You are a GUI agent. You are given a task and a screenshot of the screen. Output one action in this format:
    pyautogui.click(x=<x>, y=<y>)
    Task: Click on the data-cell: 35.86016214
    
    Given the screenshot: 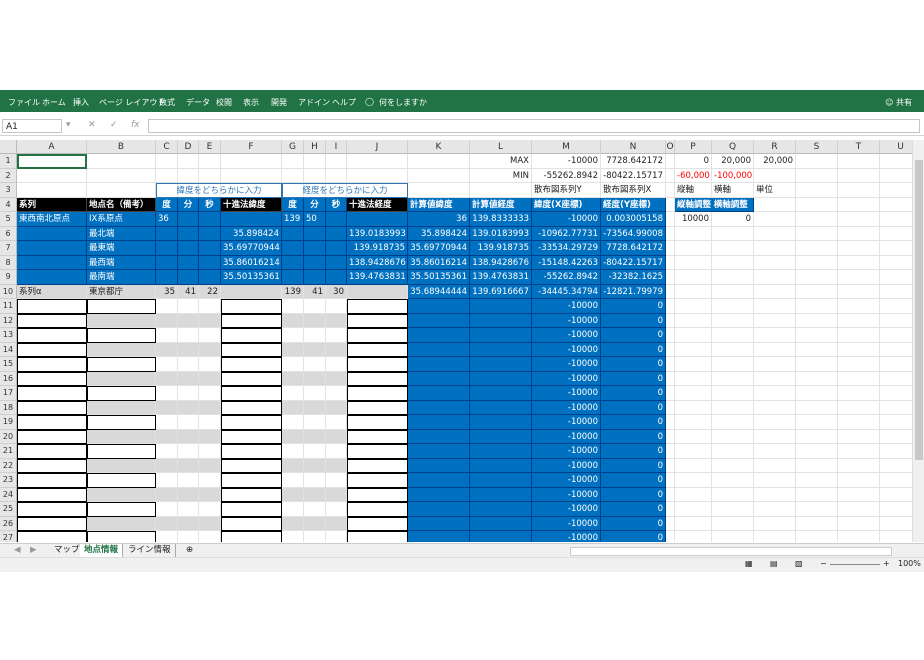 What is the action you would take?
    pyautogui.click(x=439, y=262)
    